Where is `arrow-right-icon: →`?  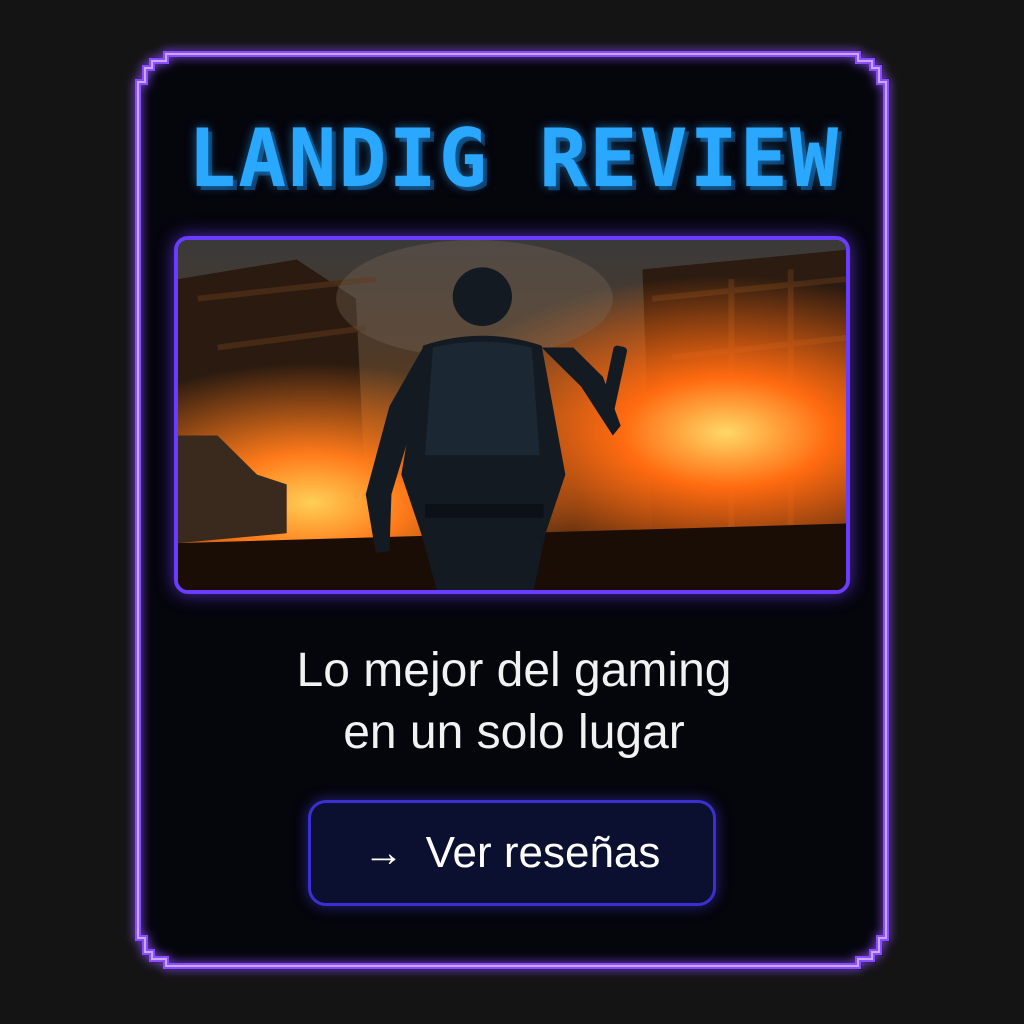 arrow-right-icon: → is located at coordinates (383, 853).